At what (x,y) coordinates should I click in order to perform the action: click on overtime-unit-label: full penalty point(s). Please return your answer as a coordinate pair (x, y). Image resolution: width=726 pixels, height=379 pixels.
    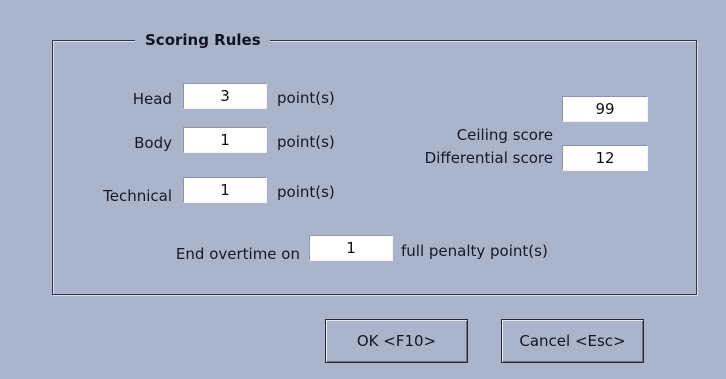
    Looking at the image, I should click on (474, 251).